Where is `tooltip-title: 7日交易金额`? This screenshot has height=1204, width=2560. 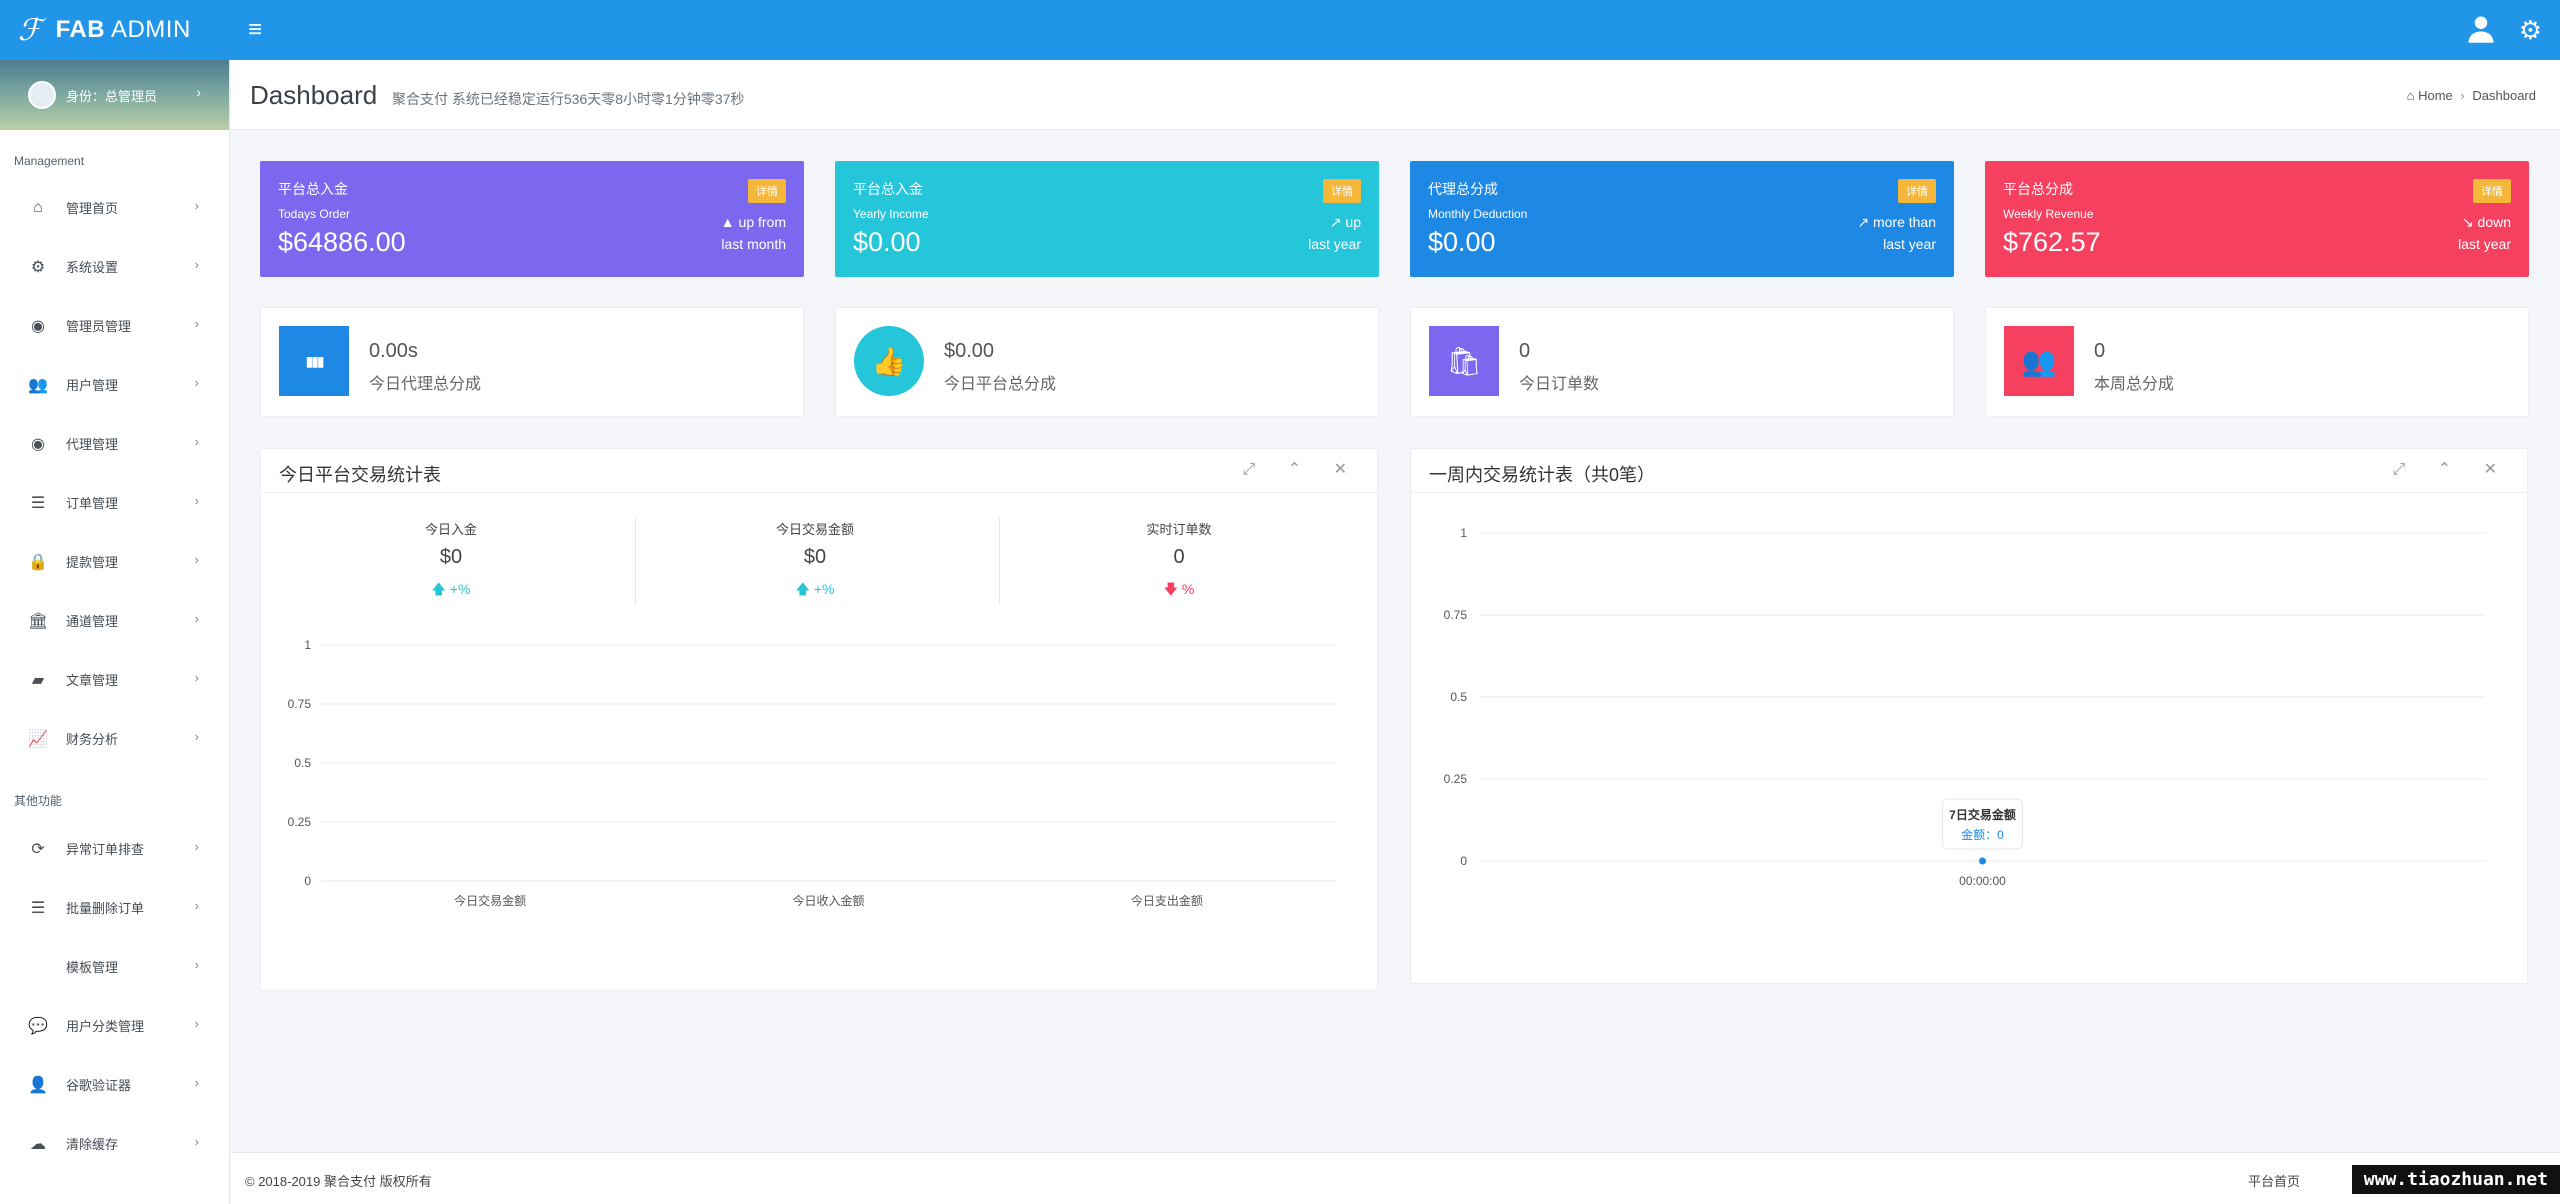
tooltip-title: 7日交易金额 is located at coordinates (1982, 814).